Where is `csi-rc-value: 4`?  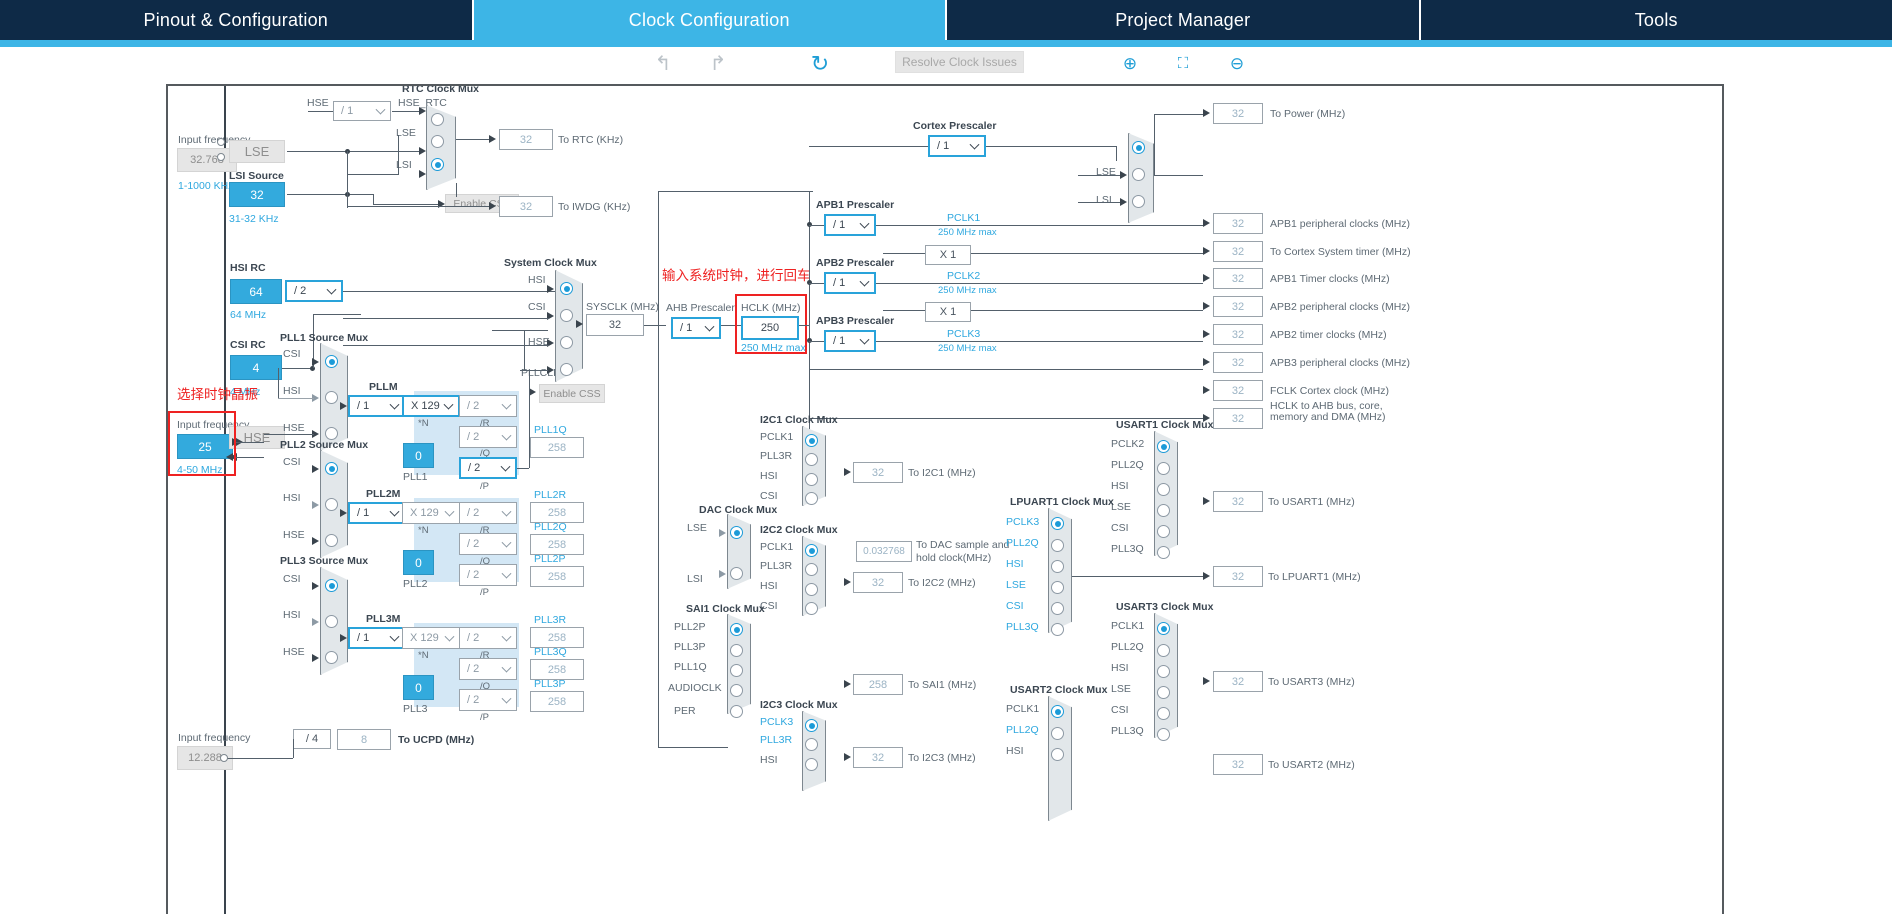 csi-rc-value: 4 is located at coordinates (256, 367).